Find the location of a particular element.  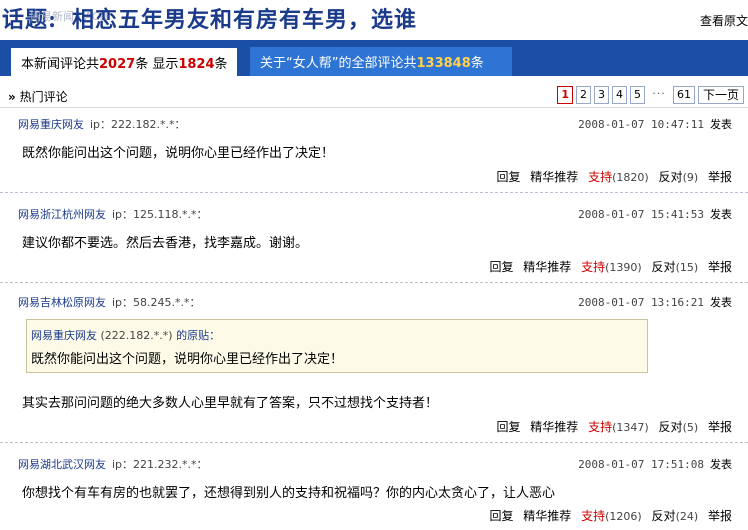

comment-time: 2008-01-07 13:16:21 发表 is located at coordinates (655, 302).